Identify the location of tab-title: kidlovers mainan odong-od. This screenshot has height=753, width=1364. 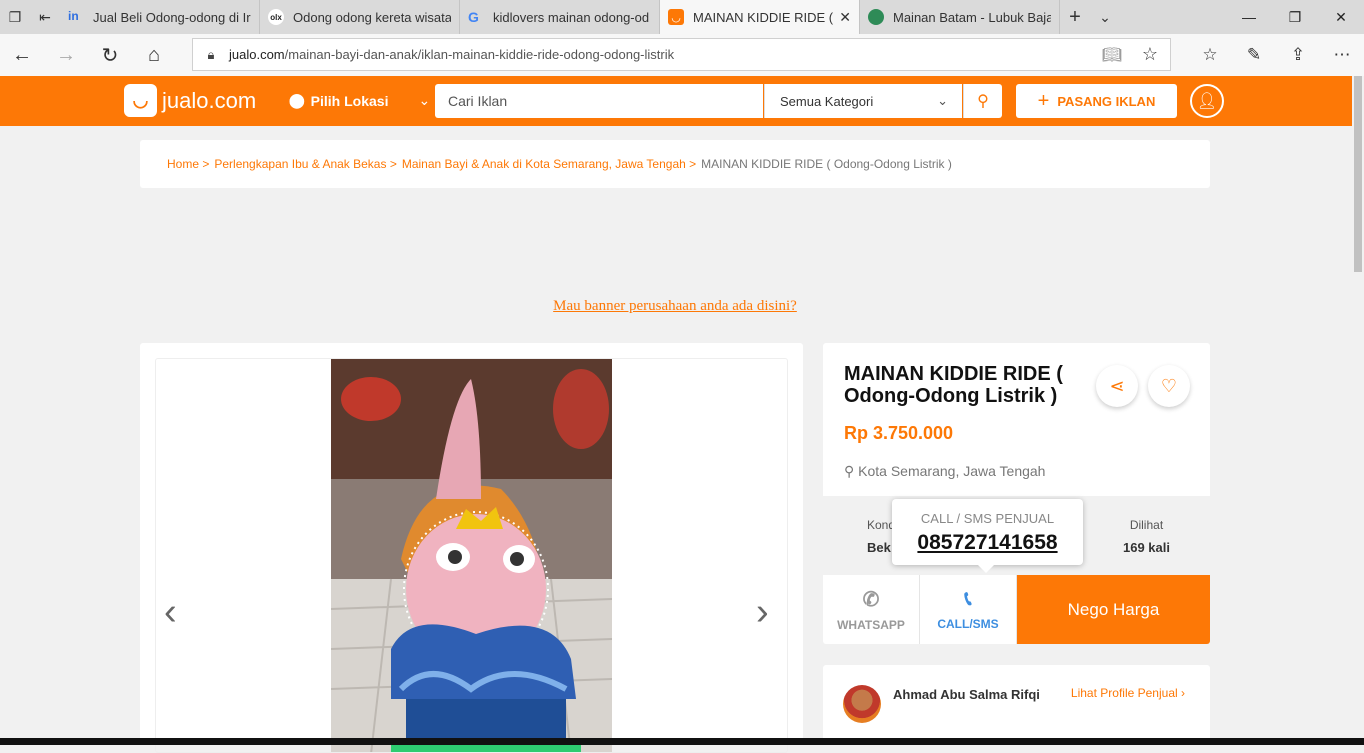
(571, 17).